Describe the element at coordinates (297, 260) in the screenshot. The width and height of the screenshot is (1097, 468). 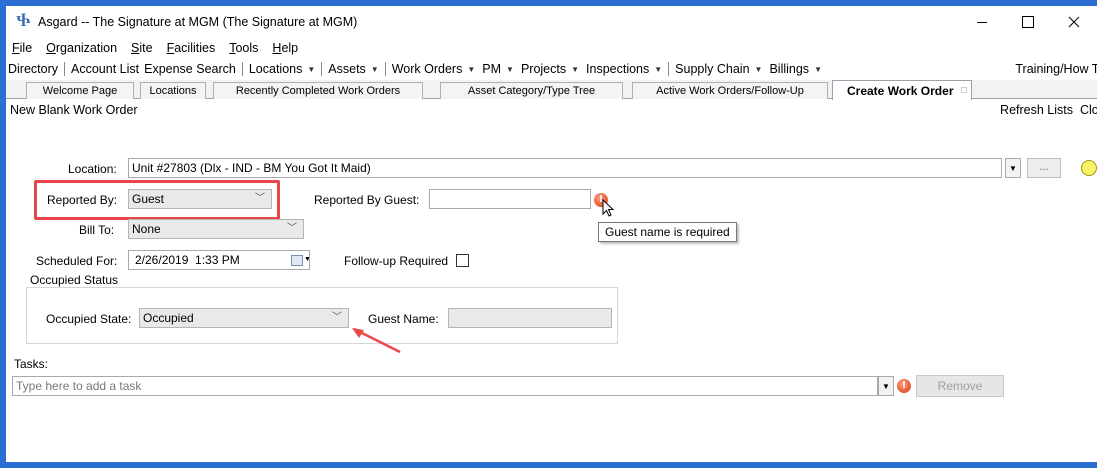
I see `calendar-icon` at that location.